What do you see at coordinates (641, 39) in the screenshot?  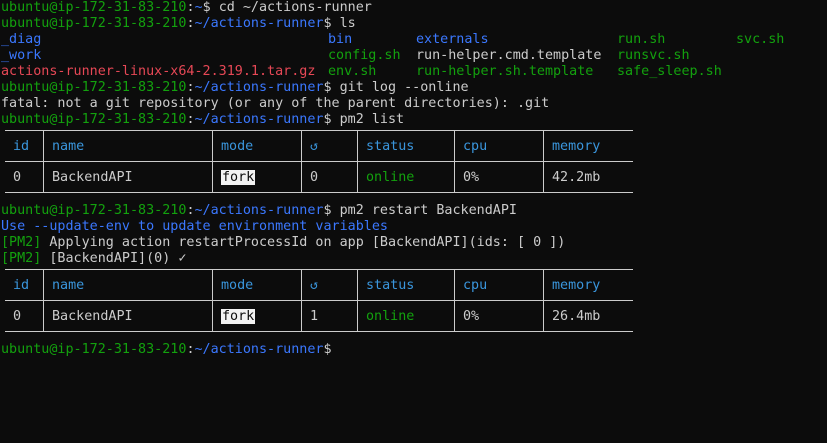 I see `ls-entry-exec: run.sh` at bounding box center [641, 39].